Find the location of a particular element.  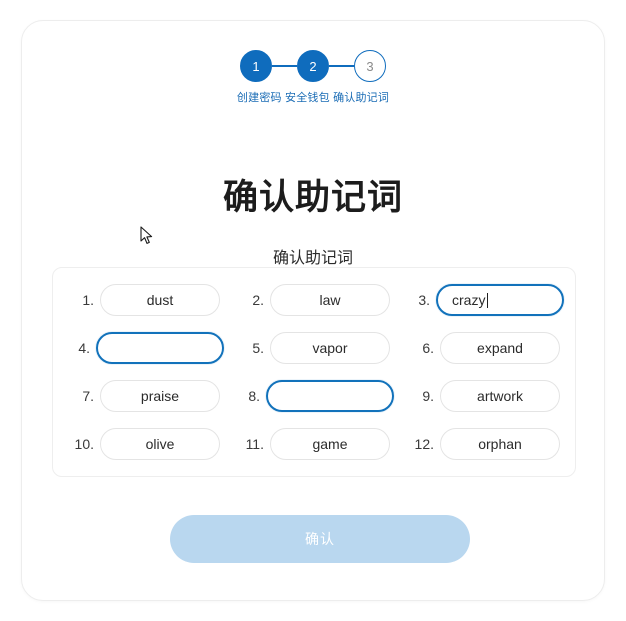

step-circle-1: 1 is located at coordinates (256, 66).